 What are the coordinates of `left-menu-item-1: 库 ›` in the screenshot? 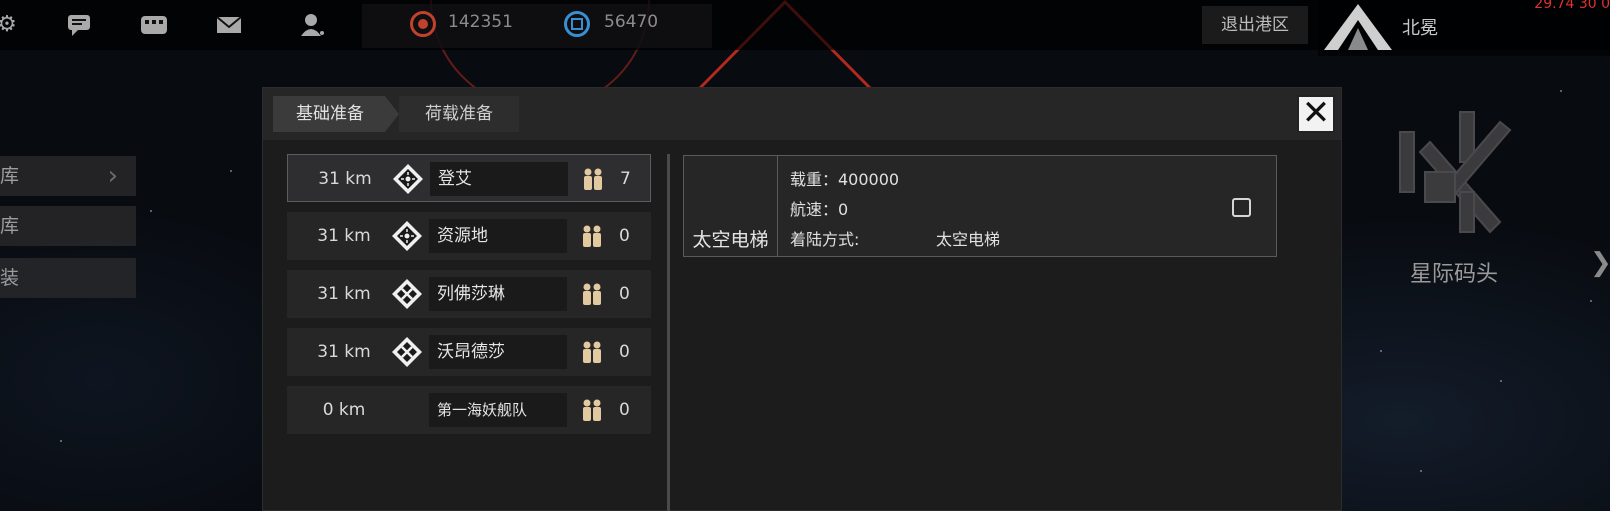 It's located at (68, 176).